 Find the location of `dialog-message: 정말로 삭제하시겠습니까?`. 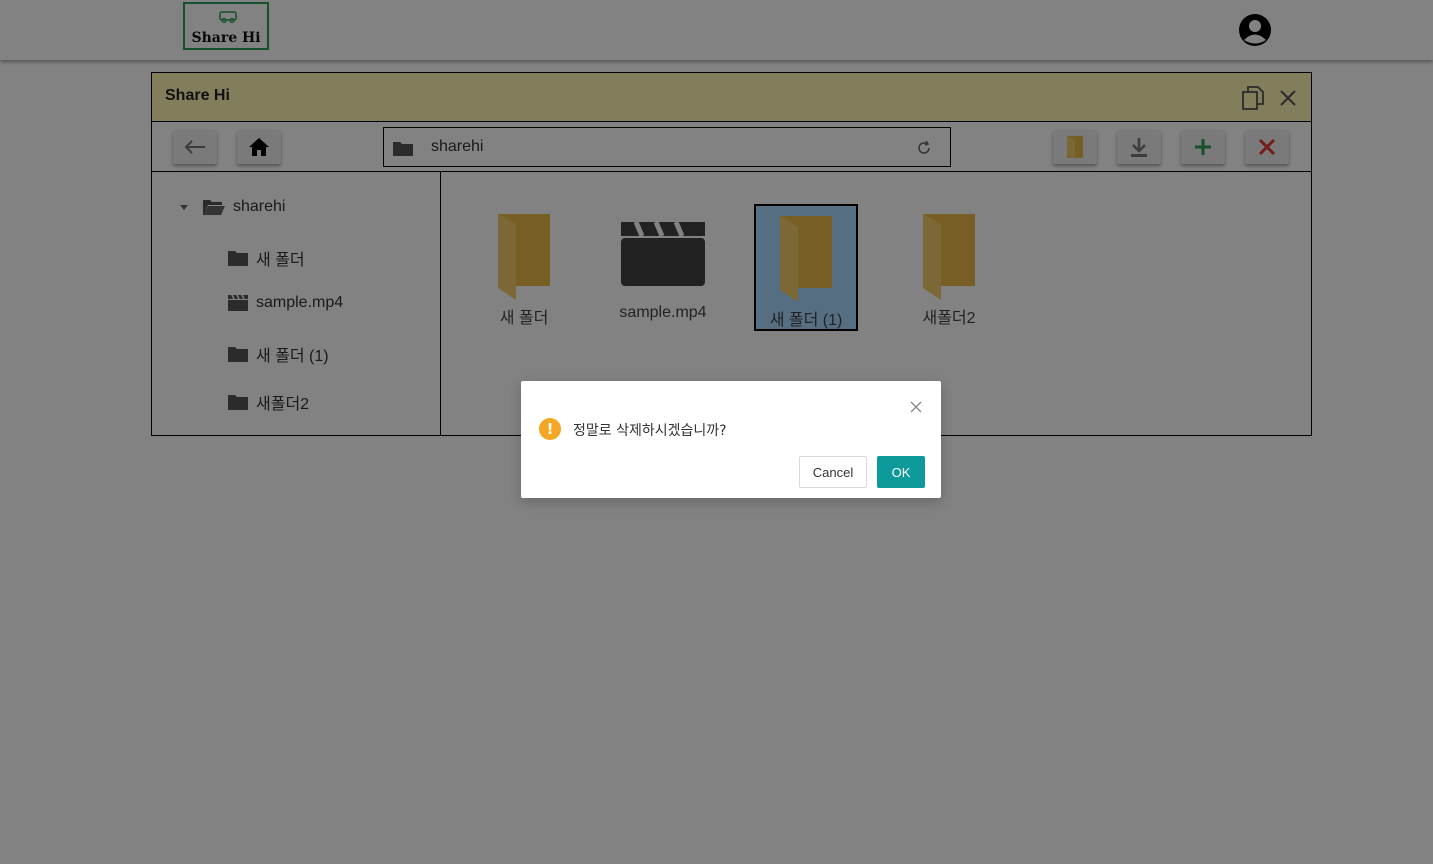

dialog-message: 정말로 삭제하시겠습니까? is located at coordinates (650, 431).